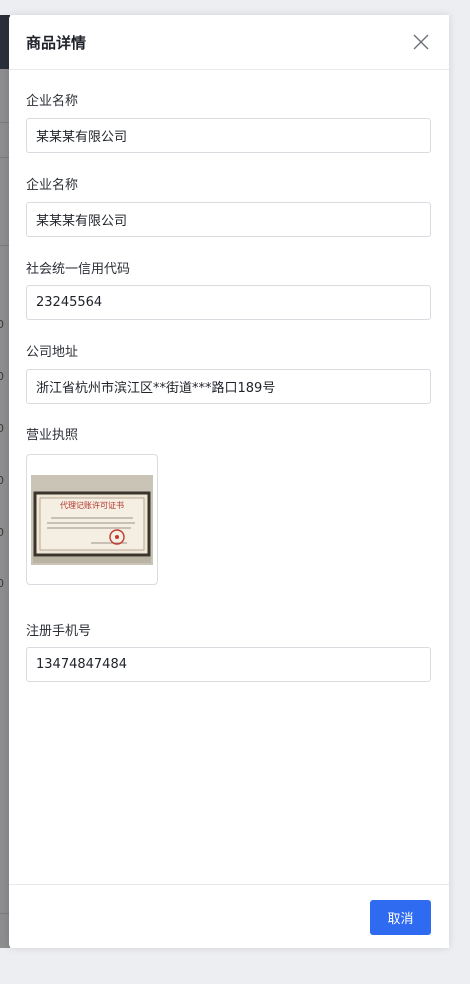  What do you see at coordinates (400, 917) in the screenshot?
I see `cancel-button: 取消` at bounding box center [400, 917].